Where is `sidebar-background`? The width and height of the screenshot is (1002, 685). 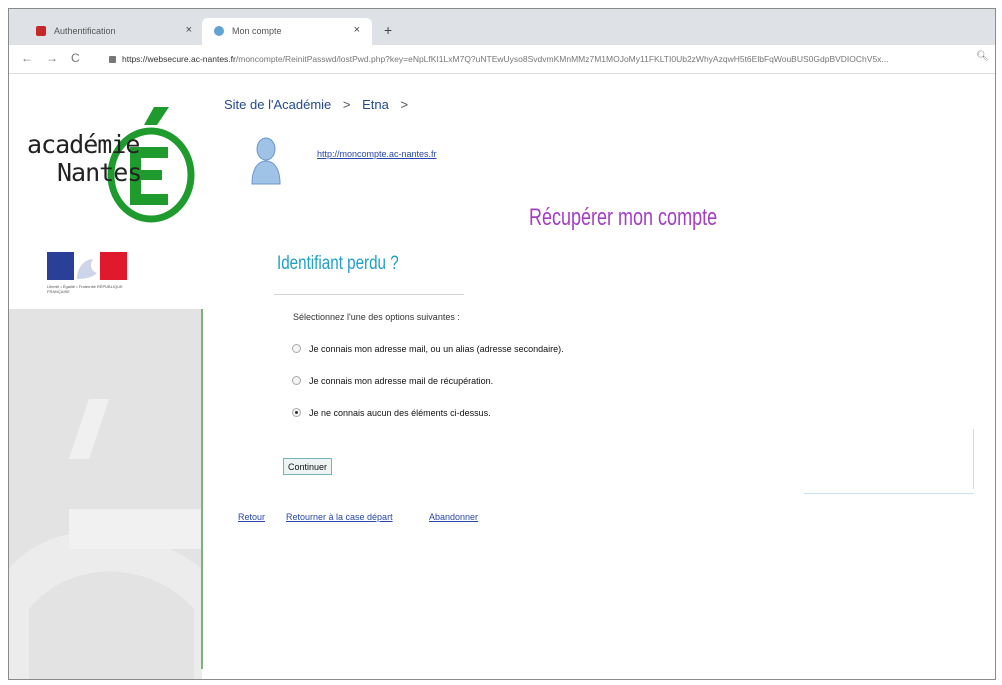
sidebar-background is located at coordinates (105, 494).